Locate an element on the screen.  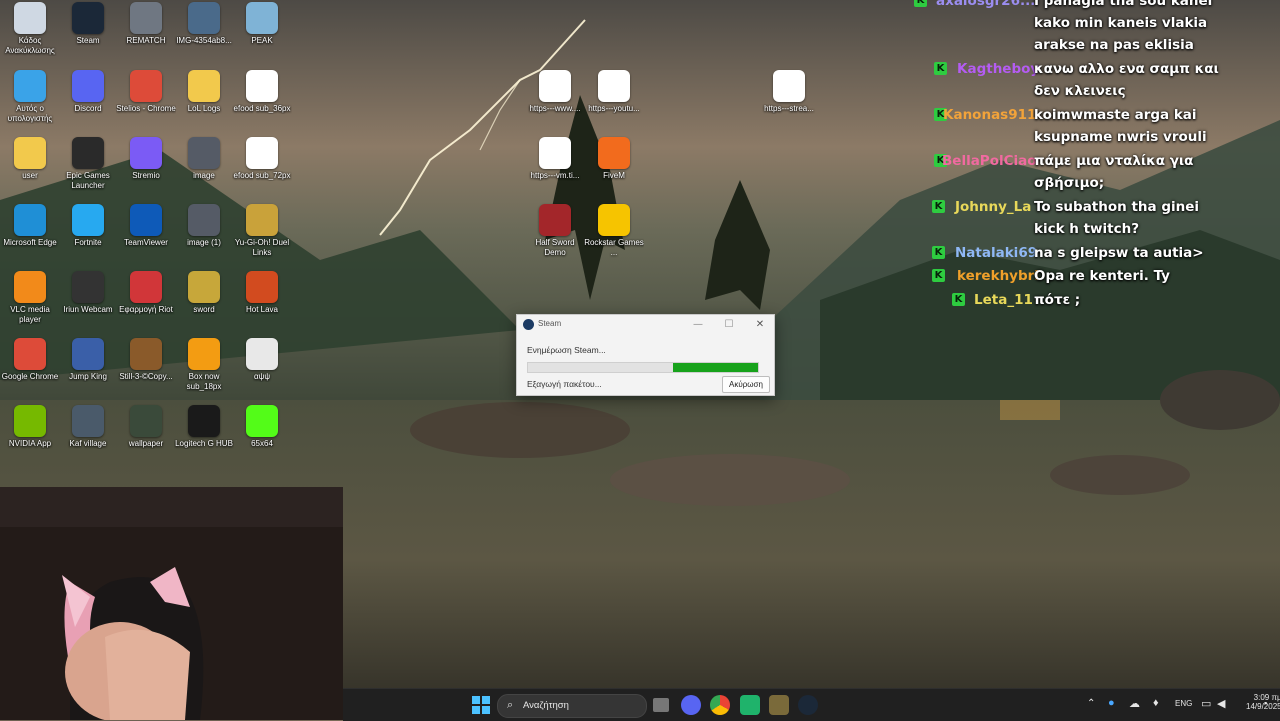
volume-icon: ◀ is located at coordinates (1221, 703).